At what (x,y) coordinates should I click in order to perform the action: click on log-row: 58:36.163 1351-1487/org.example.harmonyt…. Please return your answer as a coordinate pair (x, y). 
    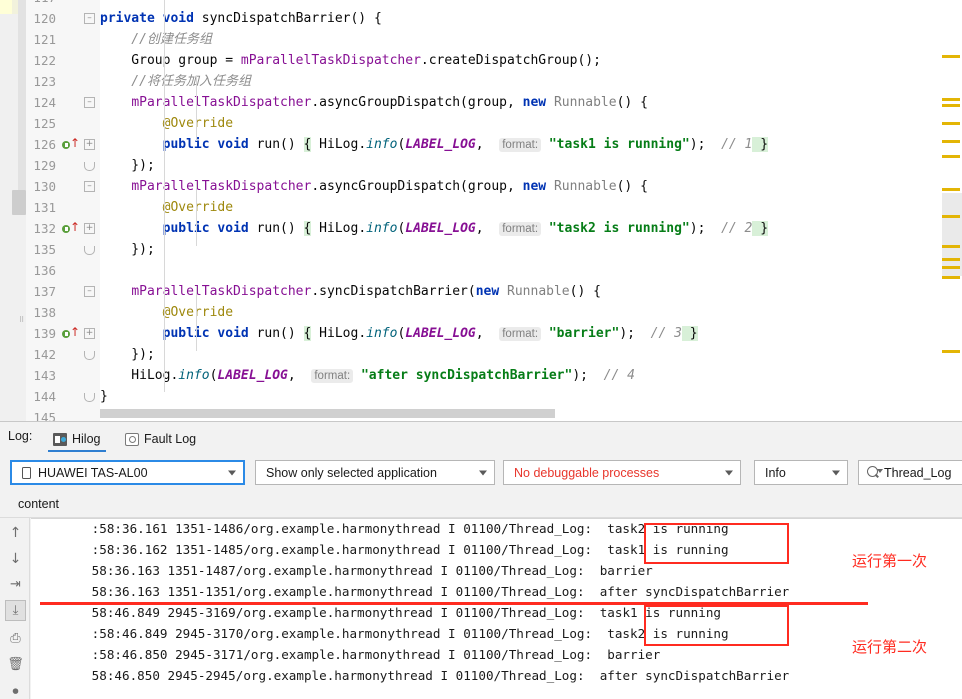
    Looking at the image, I should click on (496, 570).